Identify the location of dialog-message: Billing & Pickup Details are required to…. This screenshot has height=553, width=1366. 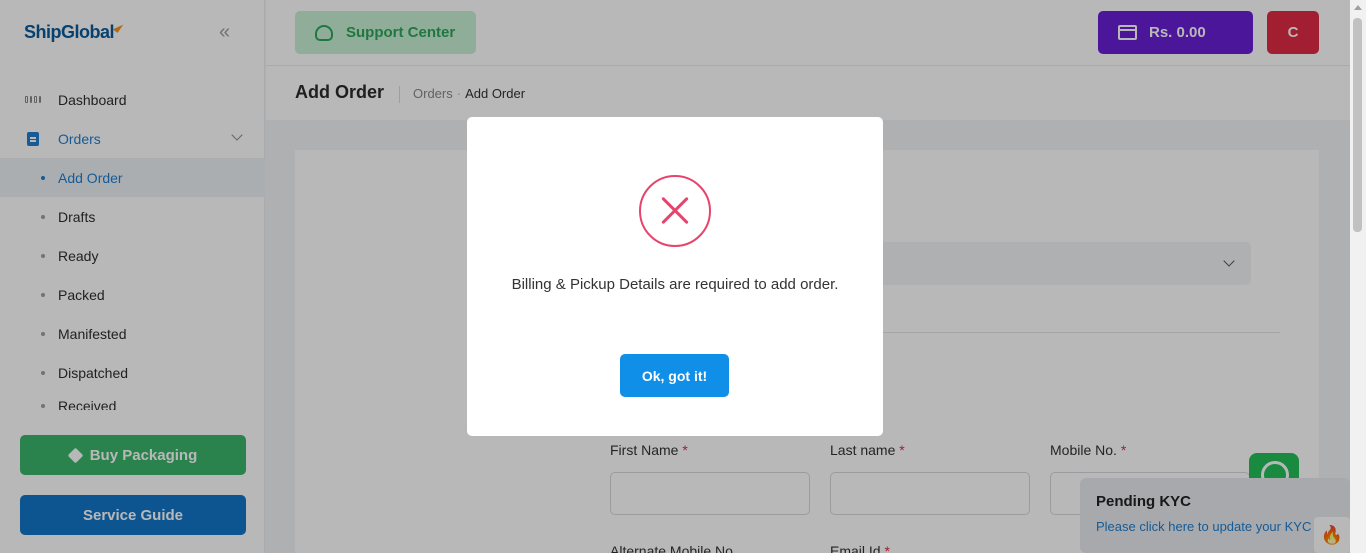
(675, 284).